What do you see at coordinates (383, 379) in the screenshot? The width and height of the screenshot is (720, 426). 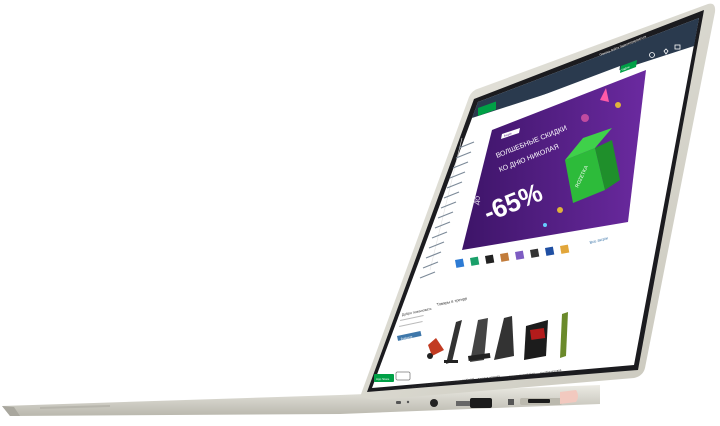 I see `svg-text: App Store` at bounding box center [383, 379].